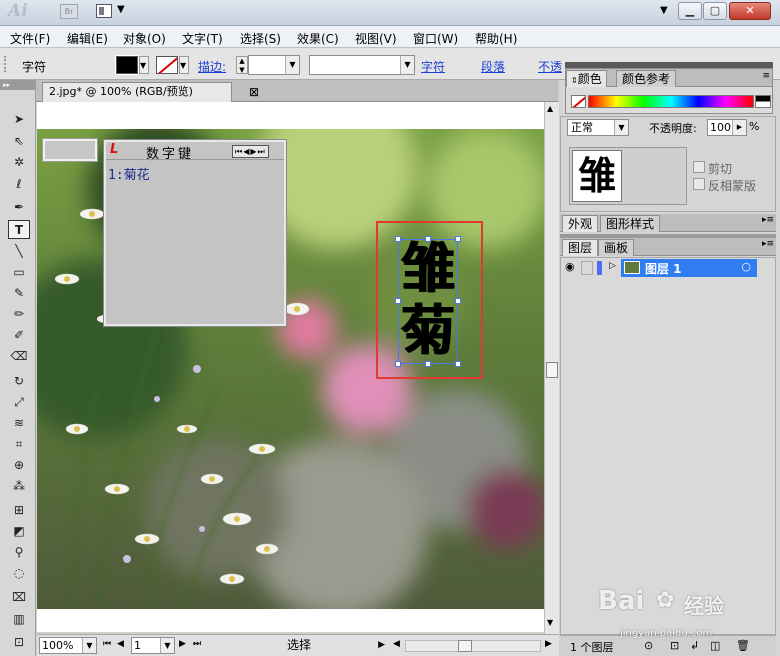  What do you see at coordinates (580, 247) in the screenshot?
I see `tab-layers: 图层` at bounding box center [580, 247].